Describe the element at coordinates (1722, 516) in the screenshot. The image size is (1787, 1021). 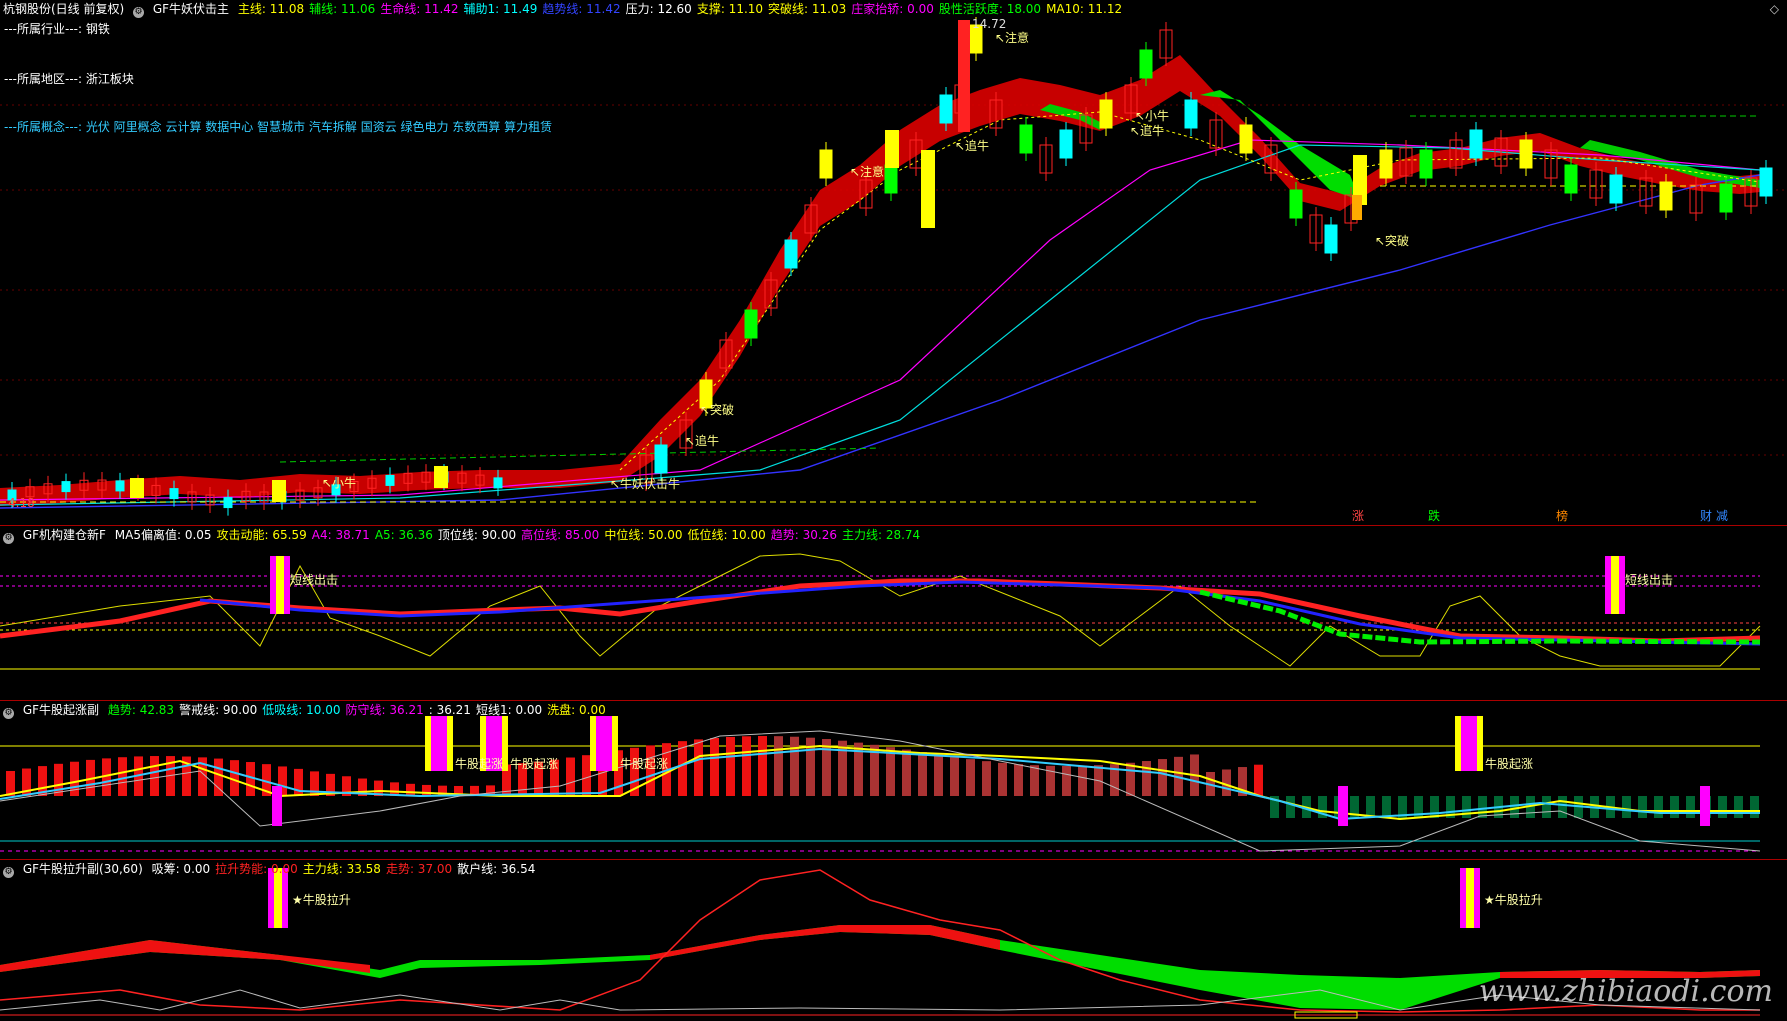
I see `bottom-tag: 减` at that location.